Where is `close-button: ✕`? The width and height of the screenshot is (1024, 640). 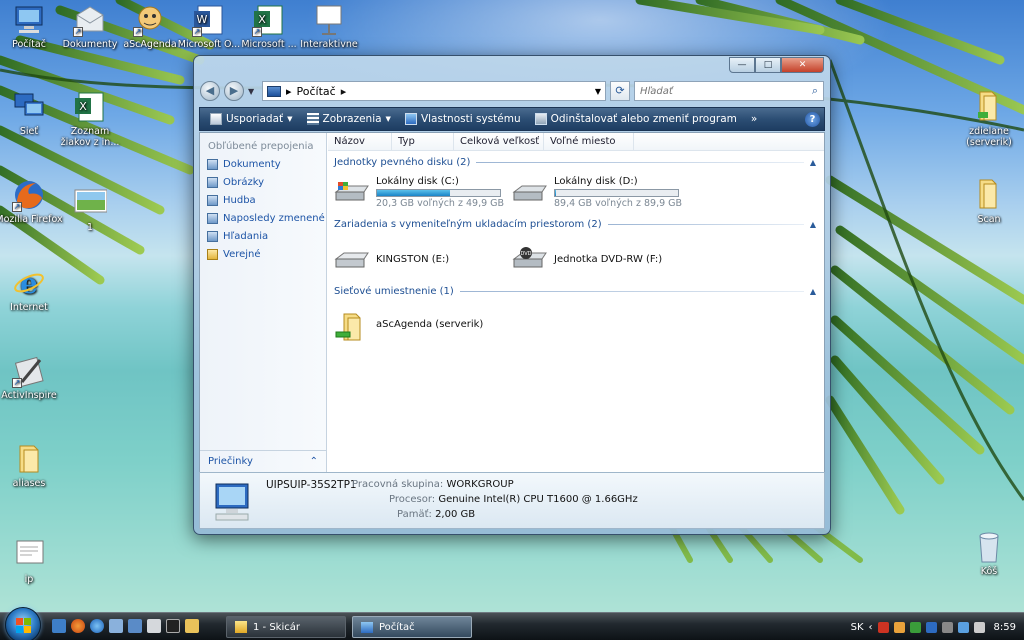 close-button: ✕ is located at coordinates (802, 65).